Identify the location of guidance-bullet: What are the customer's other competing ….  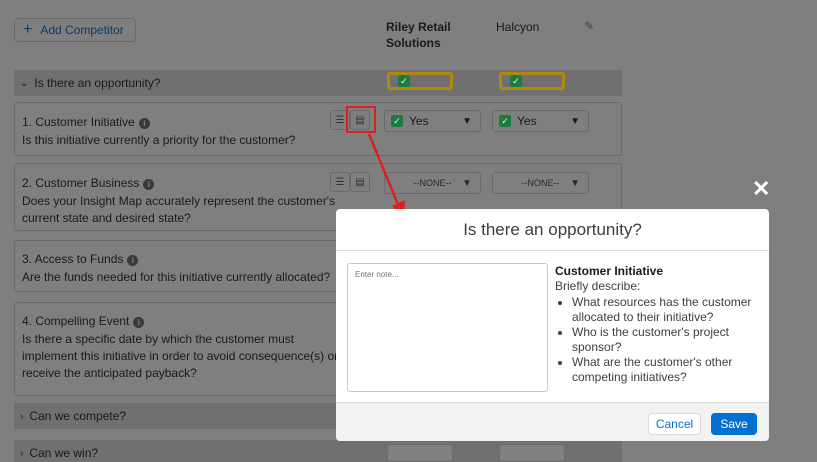
(666, 370).